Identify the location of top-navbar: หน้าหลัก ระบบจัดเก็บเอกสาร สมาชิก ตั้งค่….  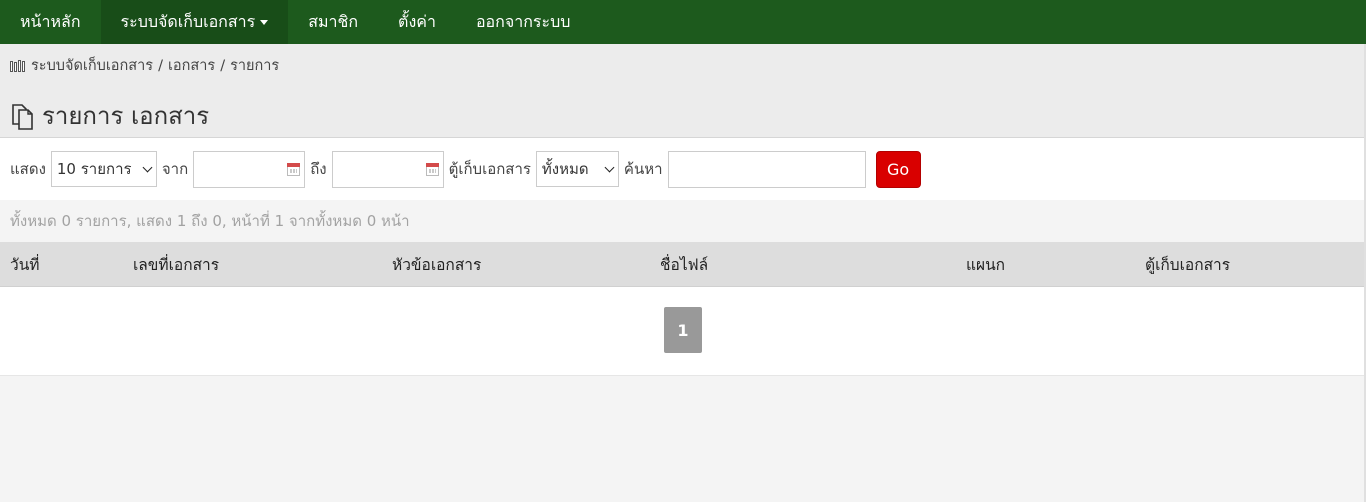
(683, 22).